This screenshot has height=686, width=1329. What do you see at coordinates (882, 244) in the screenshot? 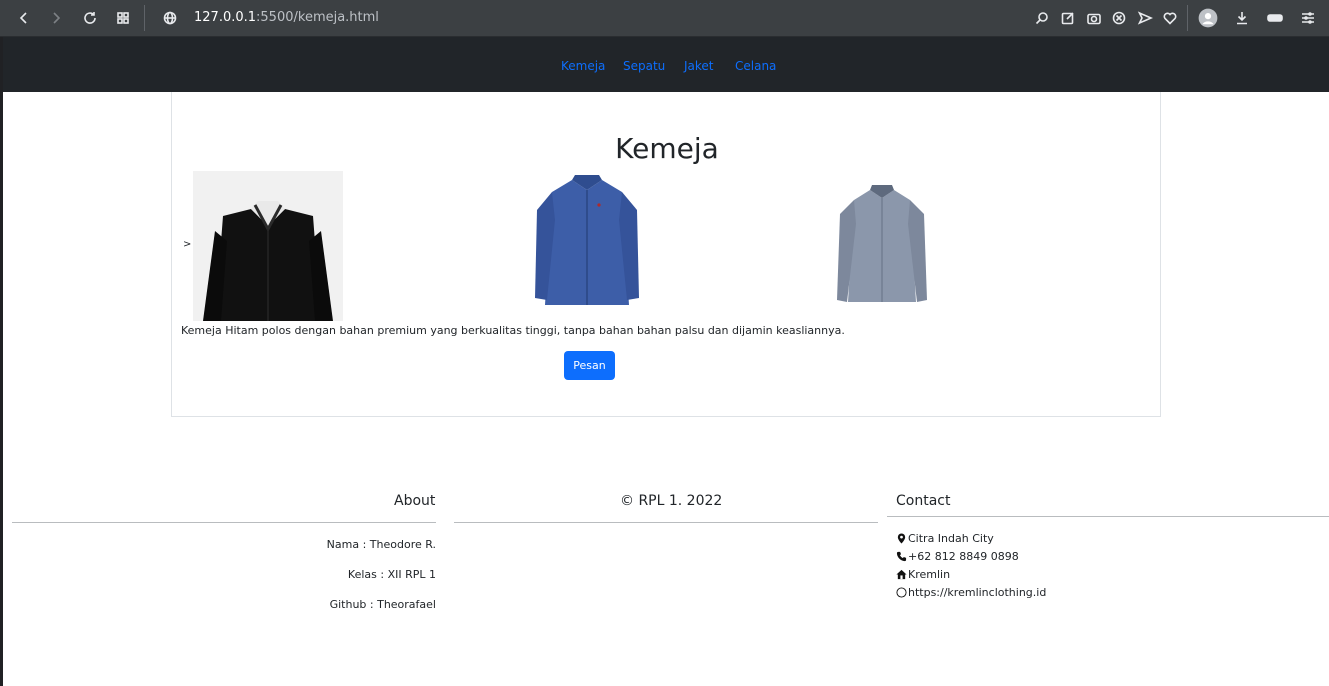
I see `gray-shirt-image` at bounding box center [882, 244].